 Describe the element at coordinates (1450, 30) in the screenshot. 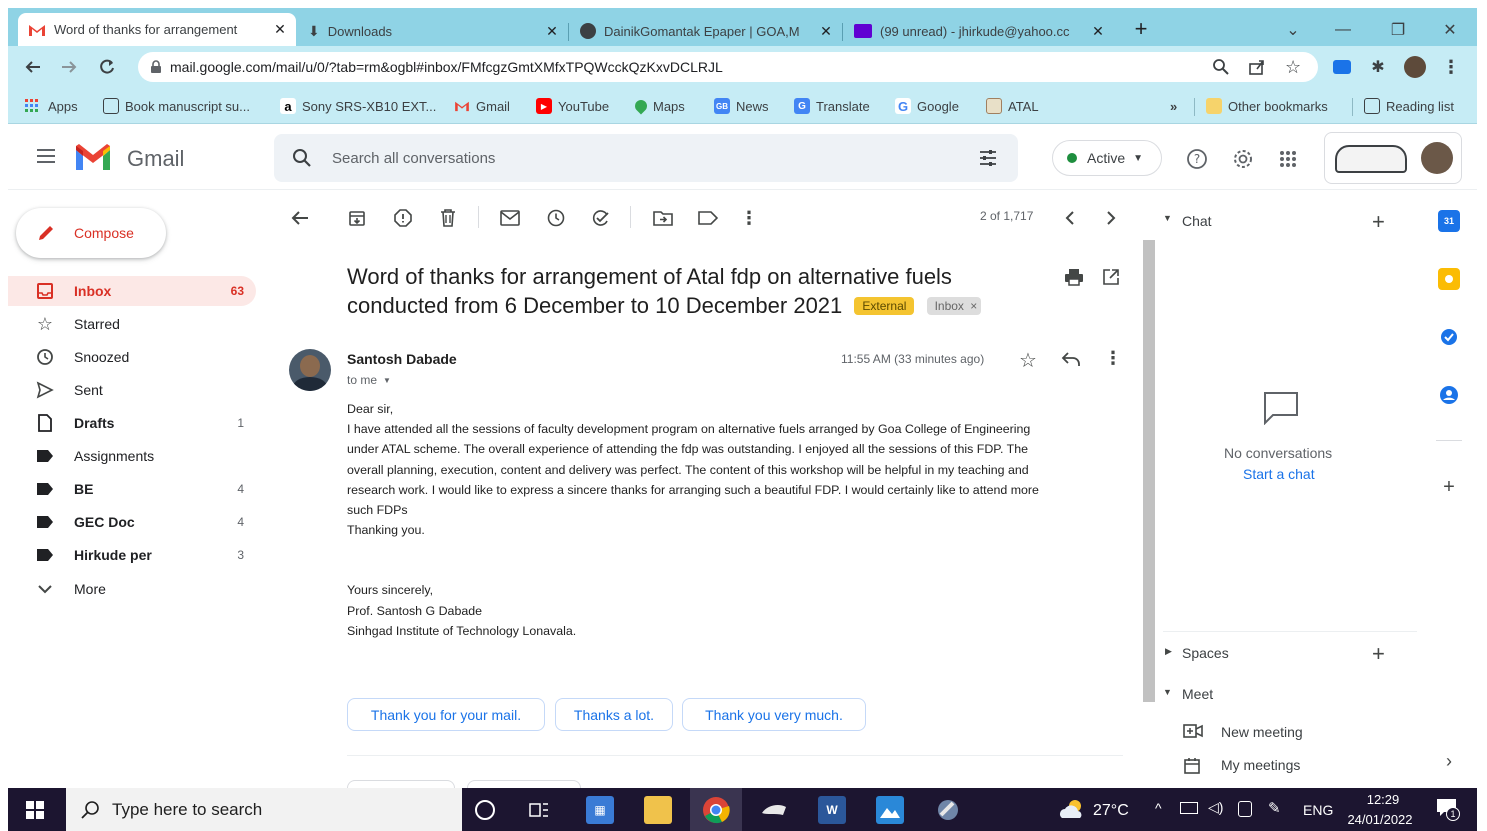

I see `window-close-icon: ✕` at that location.